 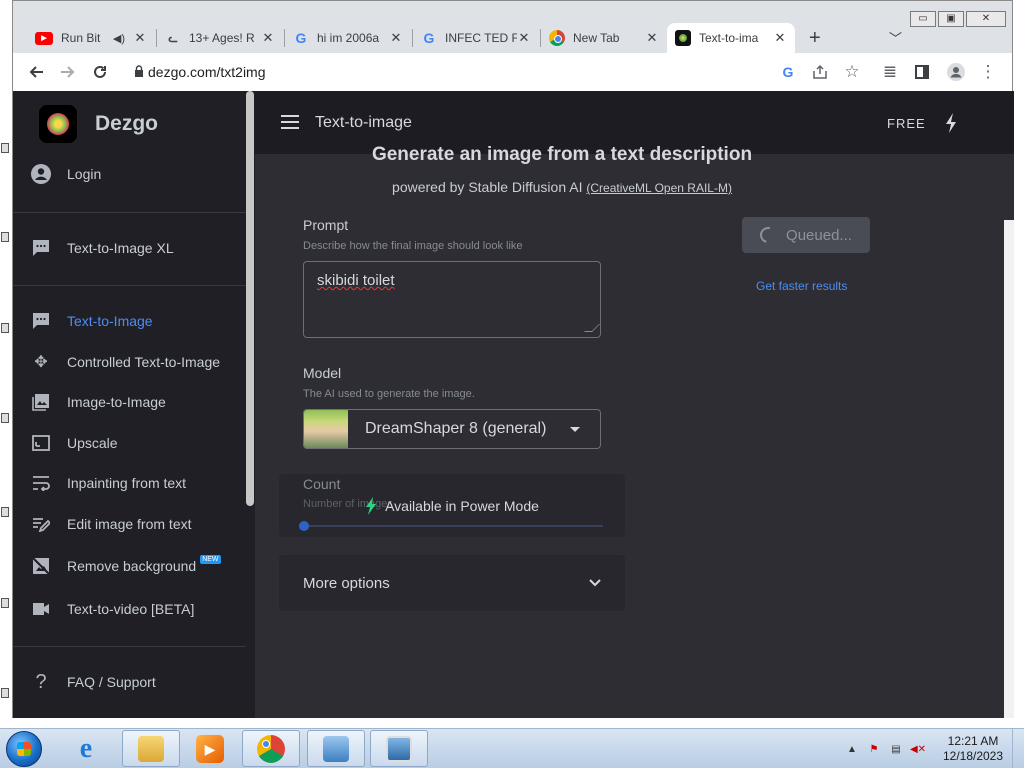 I want to click on tab-hi-im: G hi im 2006a ✕, so click(x=348, y=38).